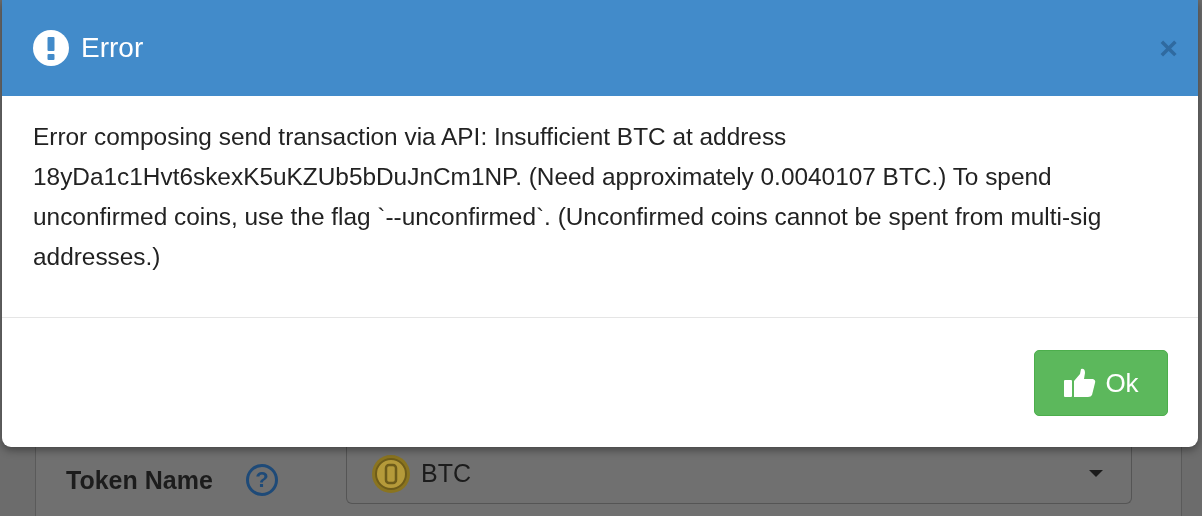 The image size is (1202, 516). What do you see at coordinates (140, 480) in the screenshot?
I see `field-label: Token Name` at bounding box center [140, 480].